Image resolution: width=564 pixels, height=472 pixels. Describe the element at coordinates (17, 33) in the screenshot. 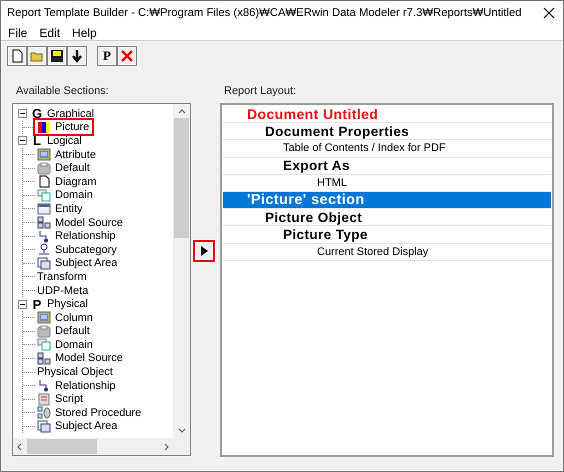

I see `menu-item: File` at that location.